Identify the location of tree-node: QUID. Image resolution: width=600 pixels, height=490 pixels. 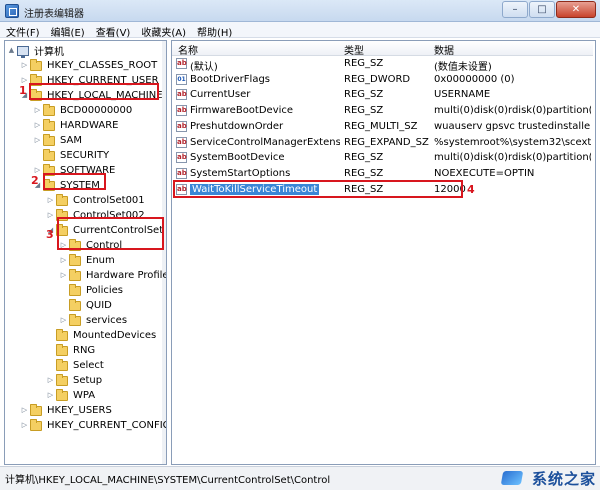
(86, 305).